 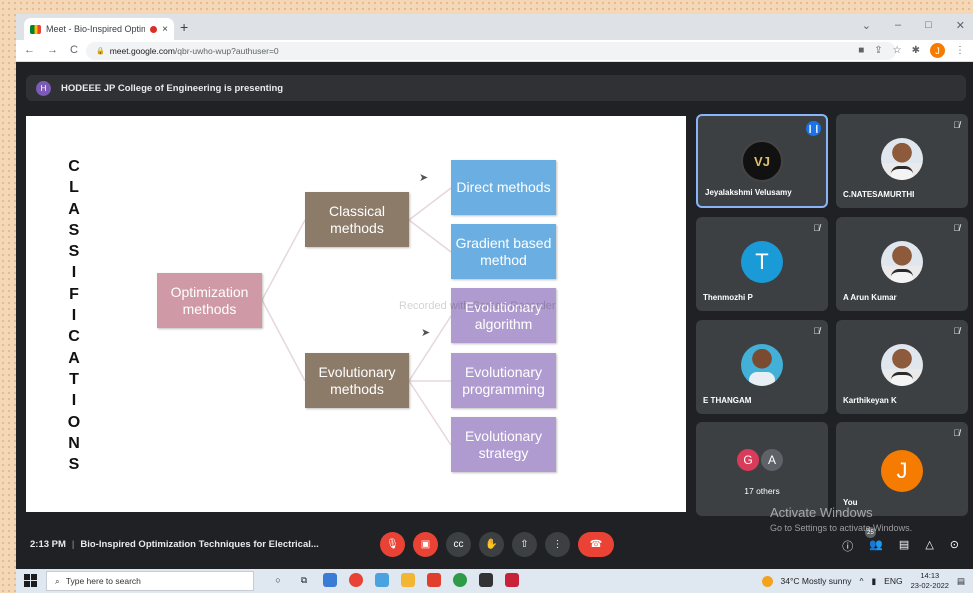 What do you see at coordinates (961, 581) in the screenshot?
I see `notifications-icon: ▤` at bounding box center [961, 581].